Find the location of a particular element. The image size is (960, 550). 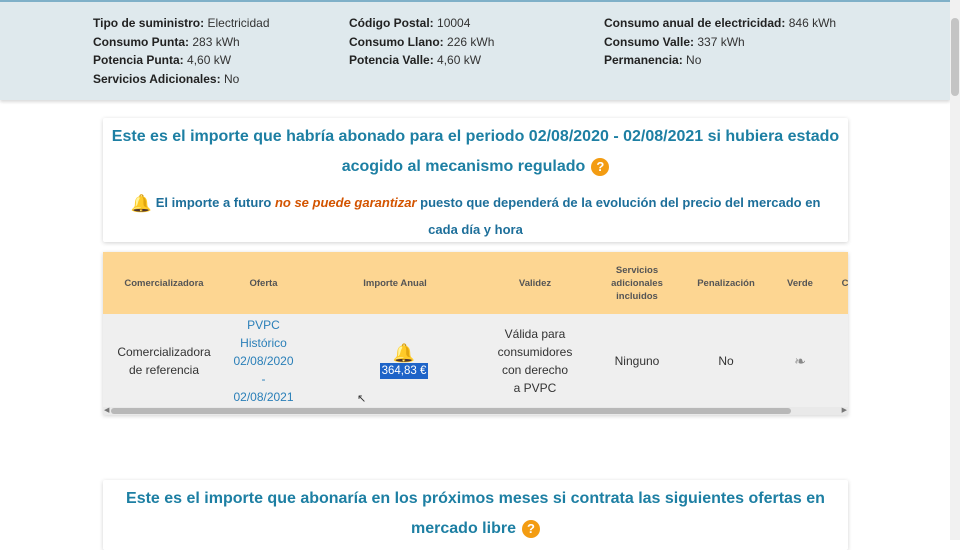

horizontal-scrollbar: ◀ ▶ is located at coordinates (475, 411).